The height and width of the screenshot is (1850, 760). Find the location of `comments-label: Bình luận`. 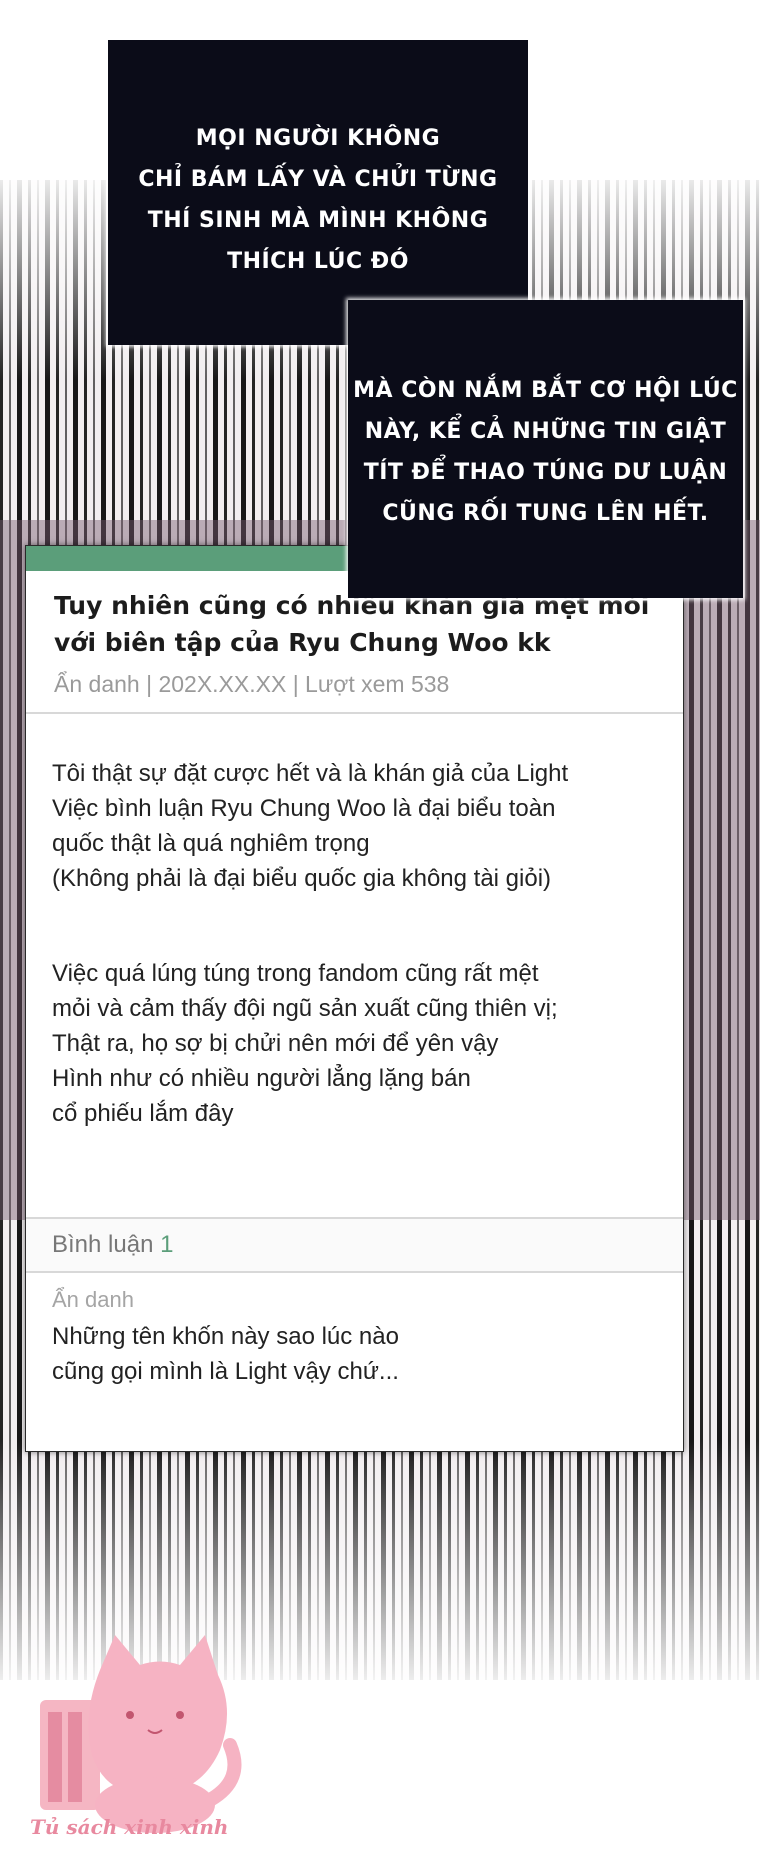

comments-label: Bình luận is located at coordinates (103, 1244).